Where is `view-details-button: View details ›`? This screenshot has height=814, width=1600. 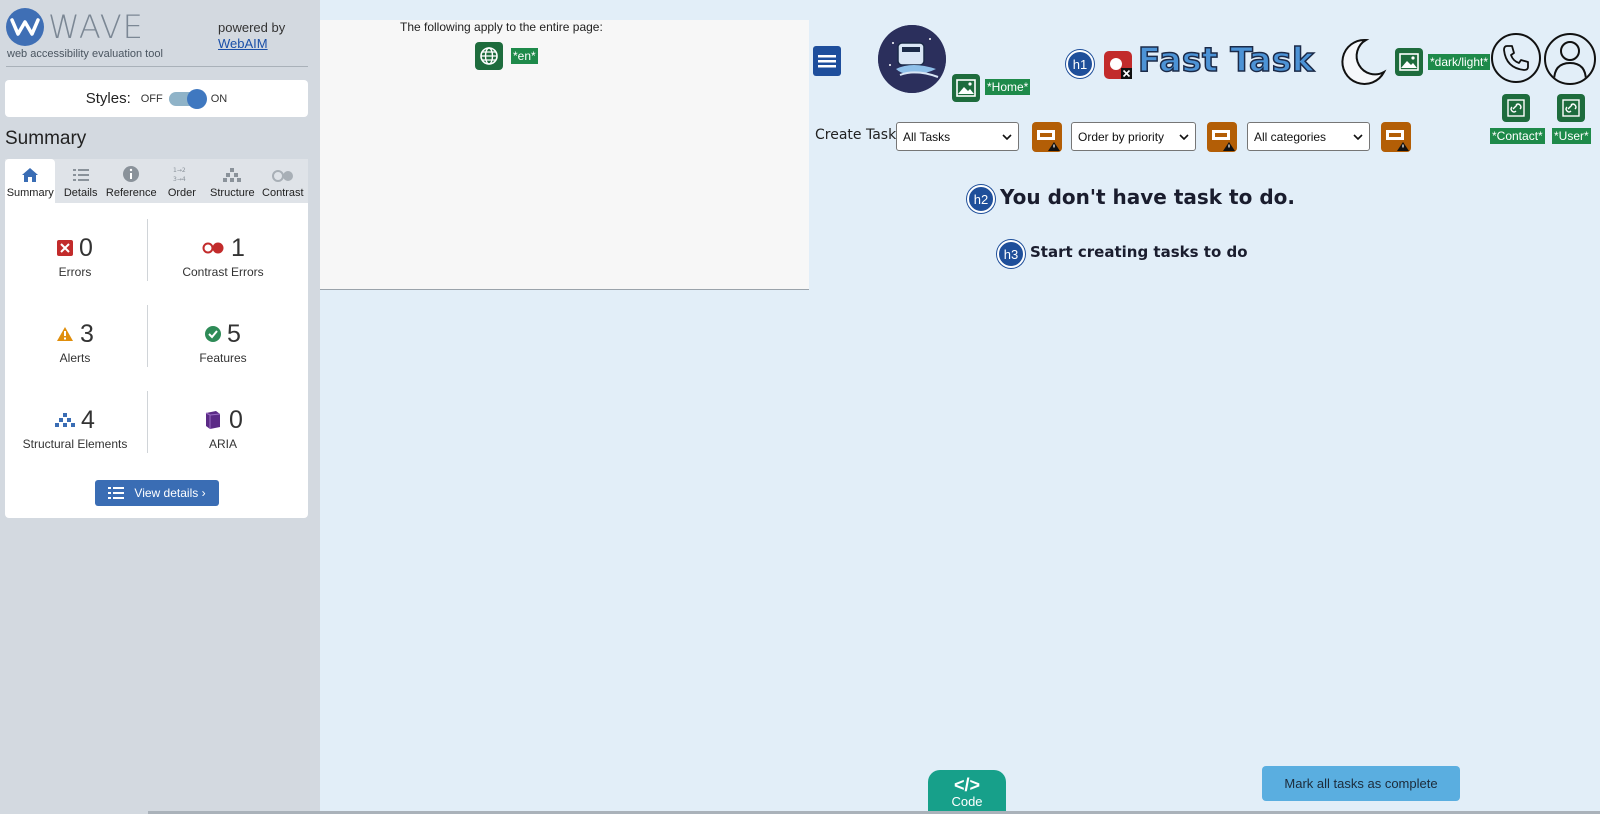 view-details-button: View details › is located at coordinates (157, 493).